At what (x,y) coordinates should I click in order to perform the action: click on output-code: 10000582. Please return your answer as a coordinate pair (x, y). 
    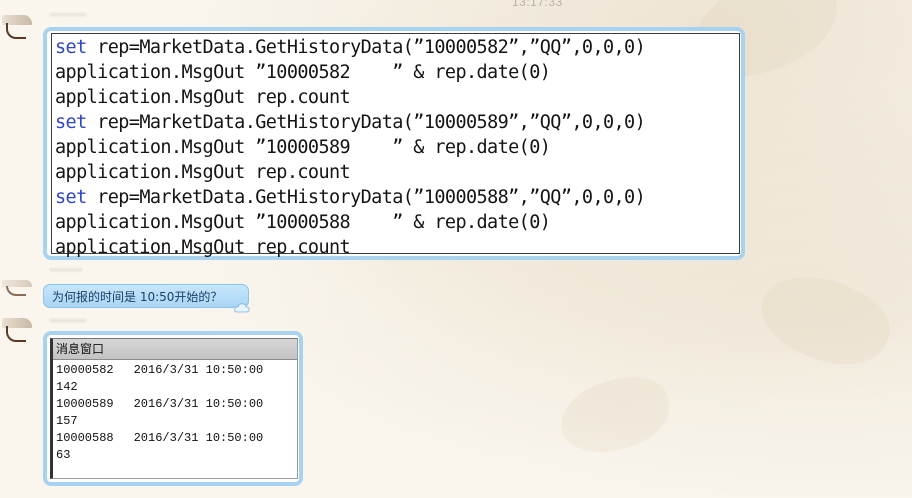
    Looking at the image, I should click on (85, 370).